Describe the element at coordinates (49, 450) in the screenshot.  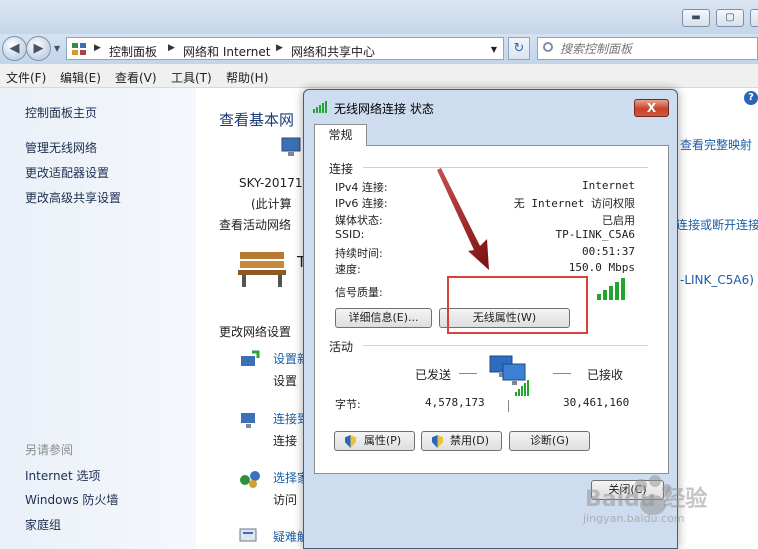
I see `see-also-heading: 另请参阅` at that location.